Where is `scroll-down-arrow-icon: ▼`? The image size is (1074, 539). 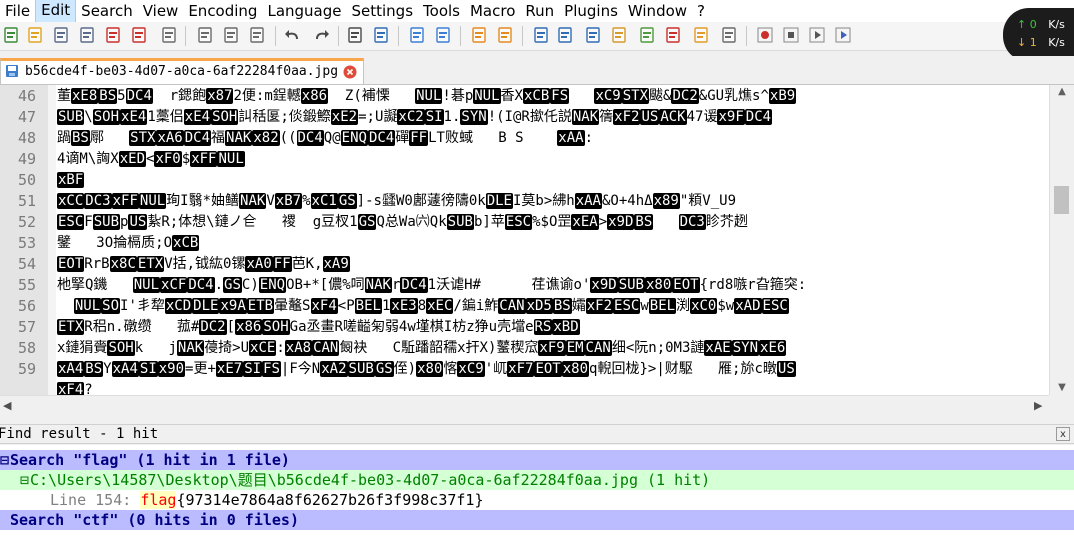 scroll-down-arrow-icon: ▼ is located at coordinates (1062, 388).